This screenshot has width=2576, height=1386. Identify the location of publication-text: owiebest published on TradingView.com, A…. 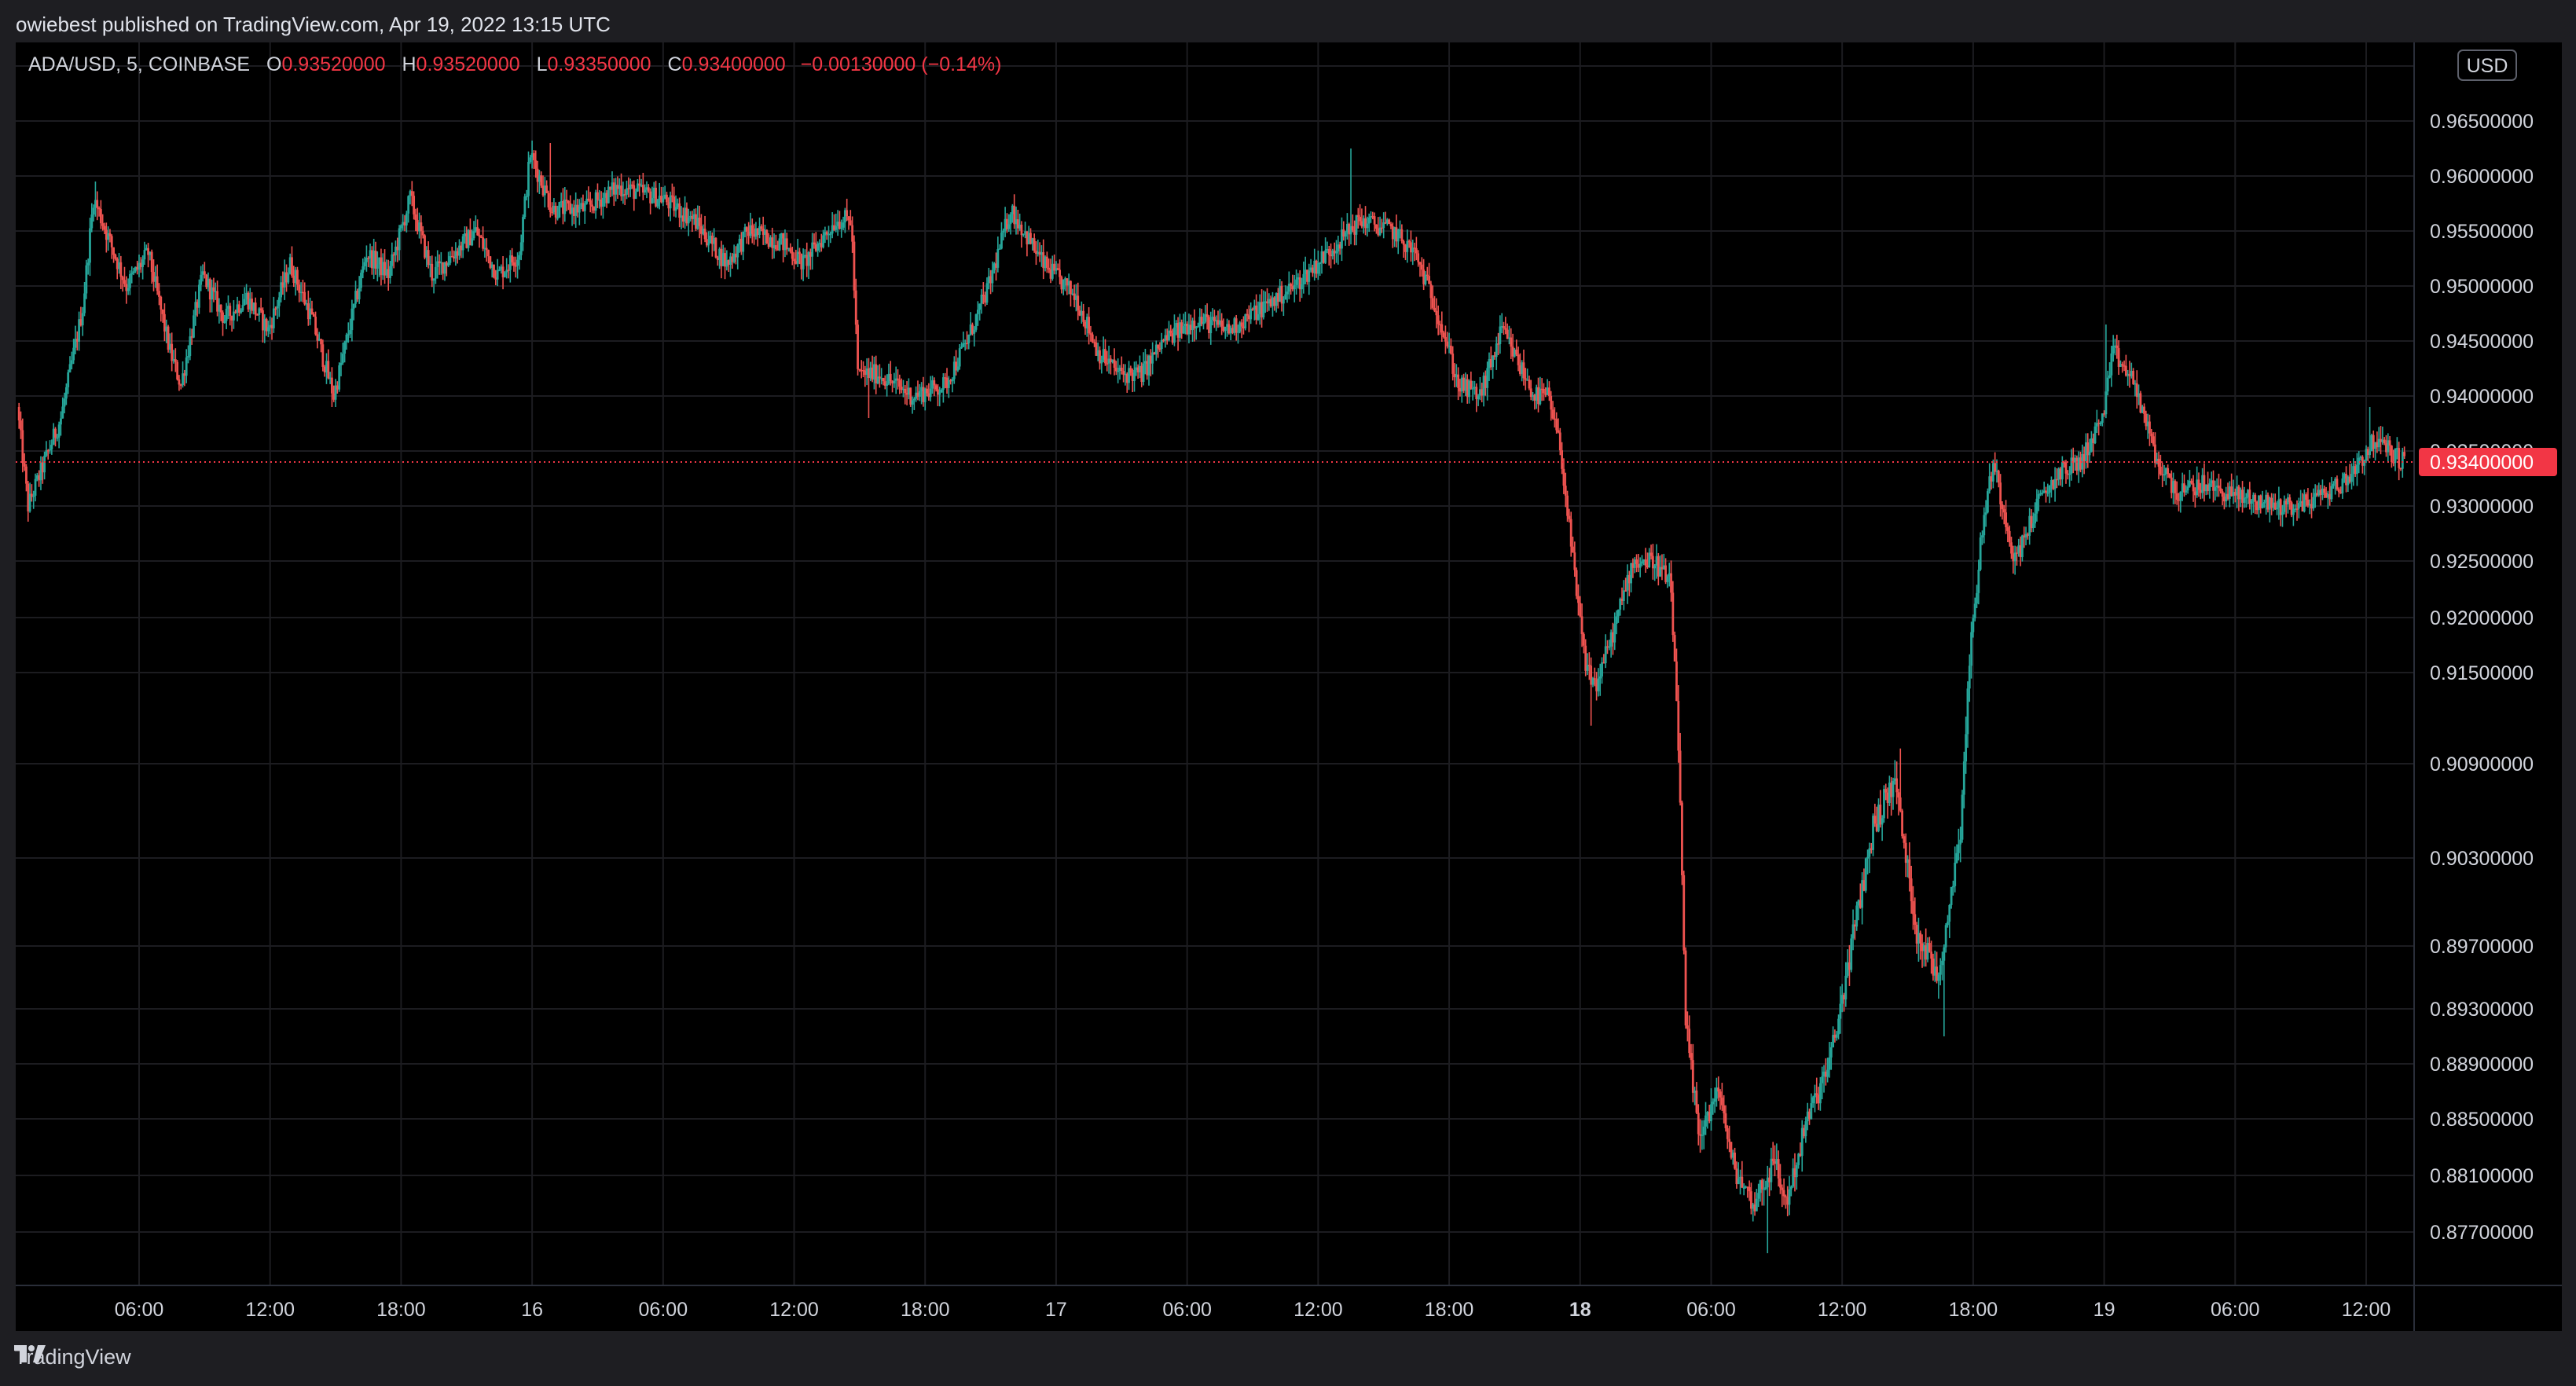
(314, 24).